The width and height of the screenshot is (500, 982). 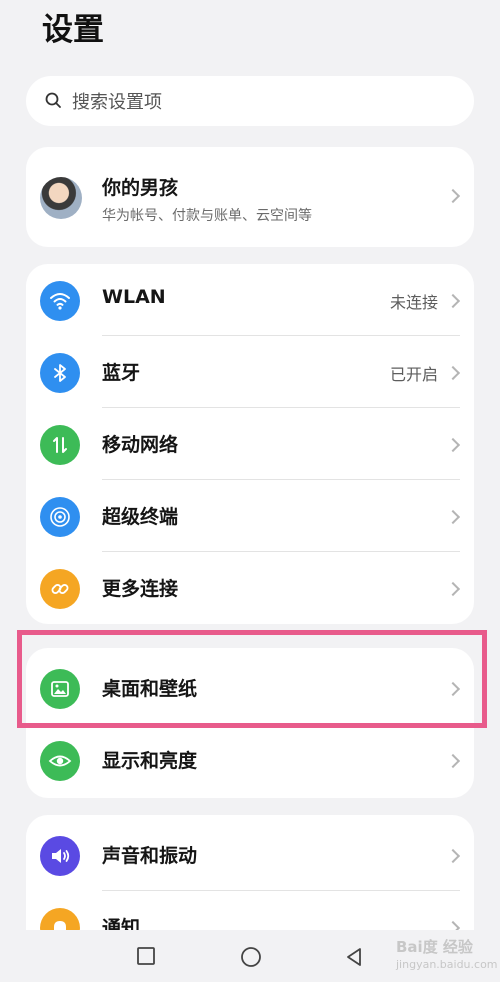 I want to click on display-card: 桌面和壁纸 显示和亮度, so click(x=250, y=723).